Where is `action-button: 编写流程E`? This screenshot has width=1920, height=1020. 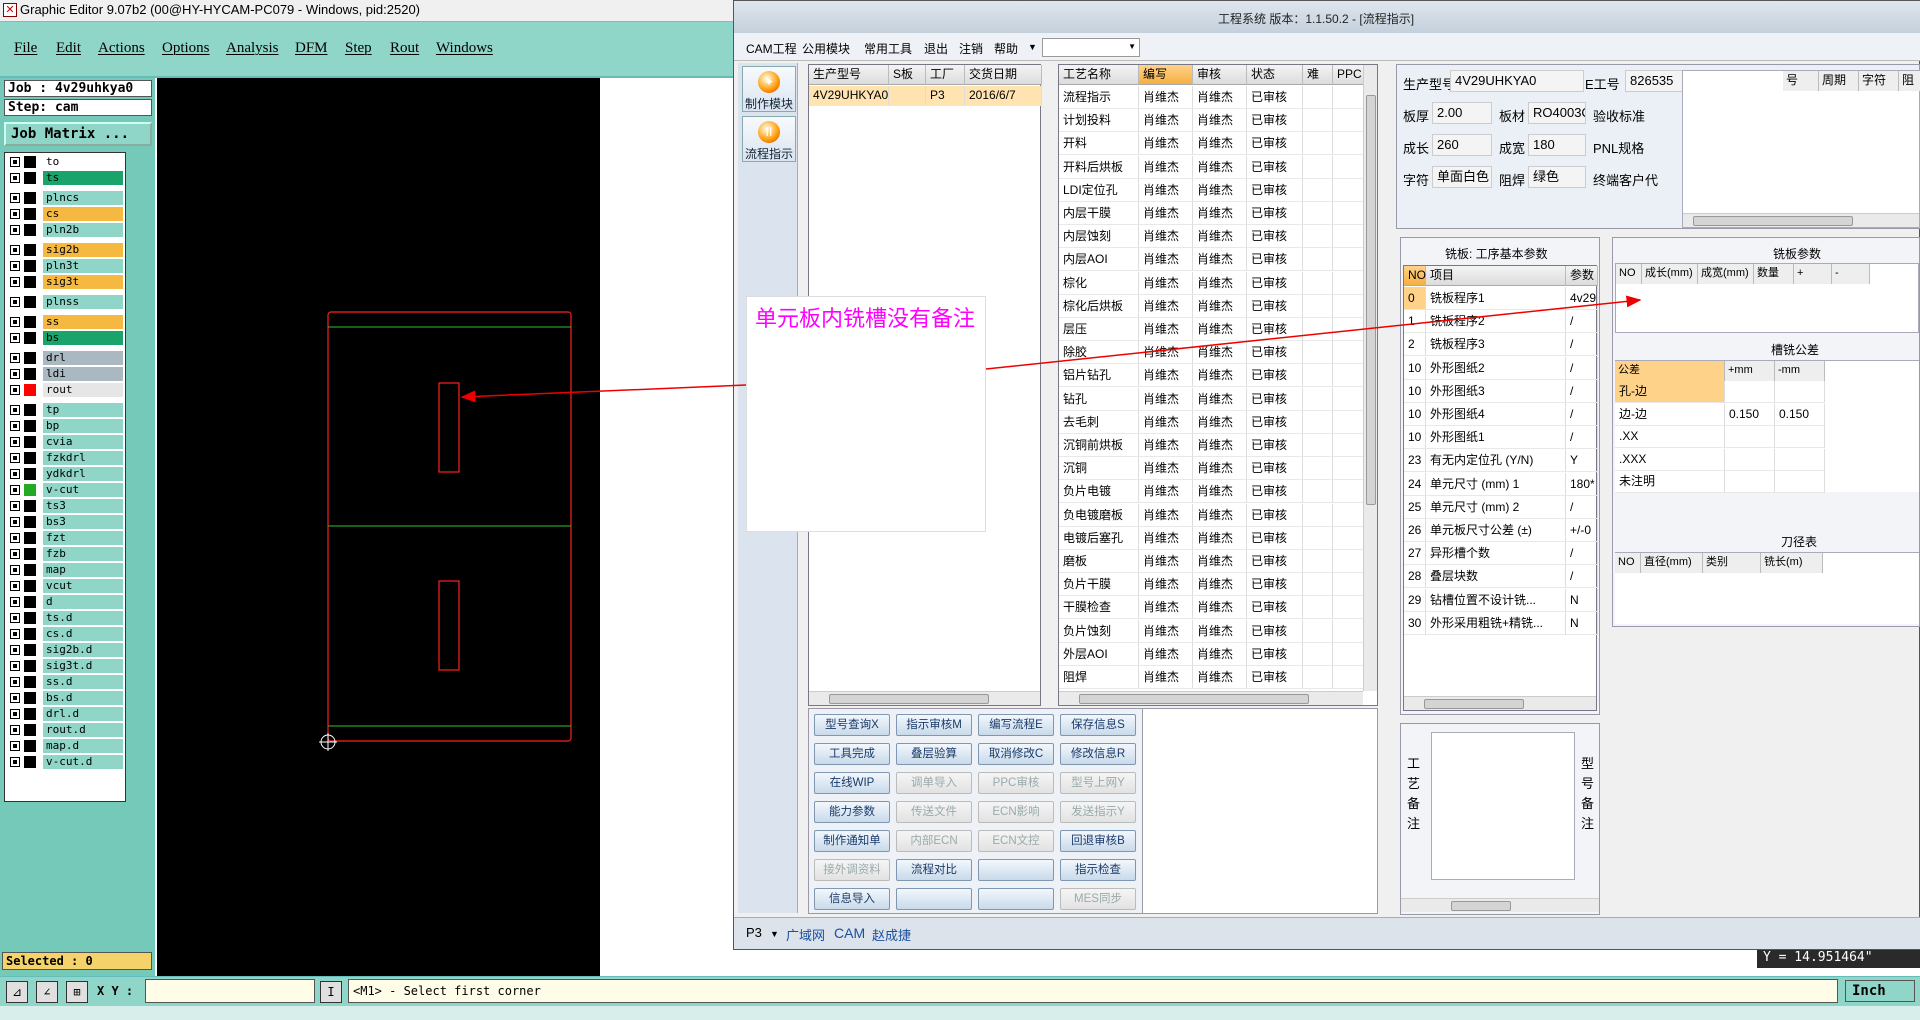
action-button: 编写流程E is located at coordinates (1016, 725).